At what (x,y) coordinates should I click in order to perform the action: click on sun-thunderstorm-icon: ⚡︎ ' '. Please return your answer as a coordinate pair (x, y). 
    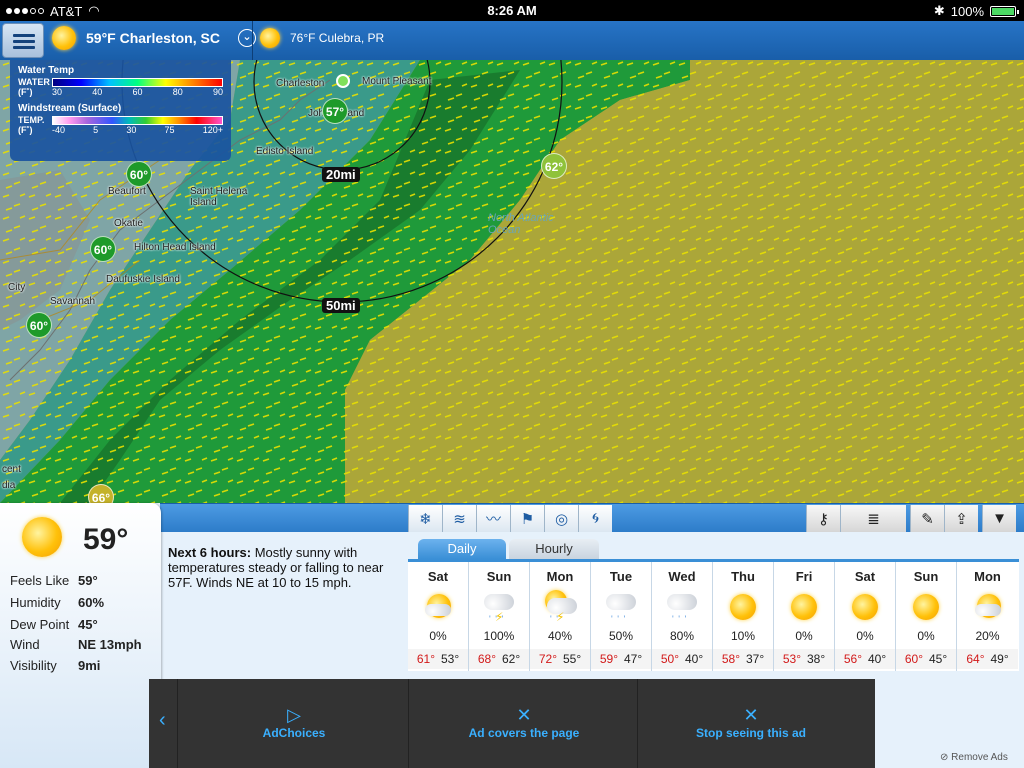
    Looking at the image, I should click on (560, 607).